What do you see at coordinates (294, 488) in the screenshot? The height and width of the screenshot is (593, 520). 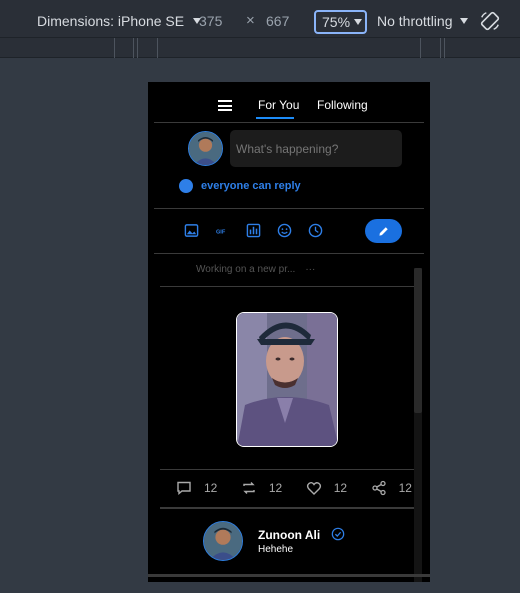 I see `post-actions: 12 12 12 12` at bounding box center [294, 488].